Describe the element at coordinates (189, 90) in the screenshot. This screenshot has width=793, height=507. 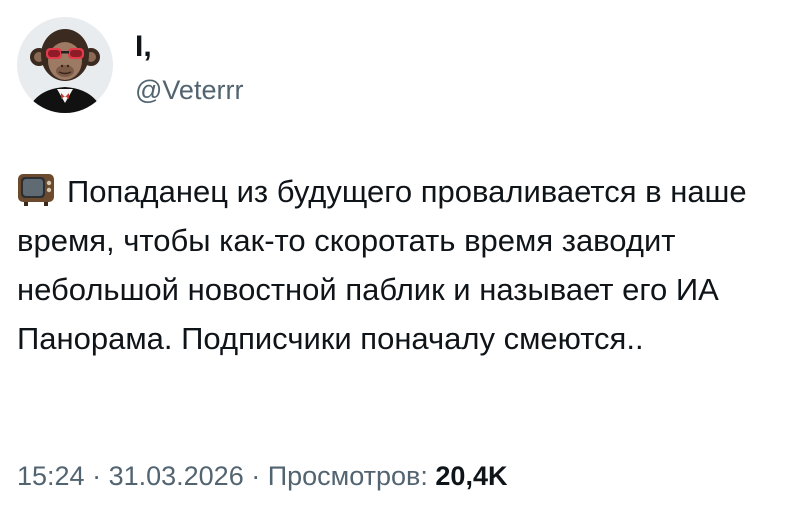
I see `author-handle: @Veterrr` at that location.